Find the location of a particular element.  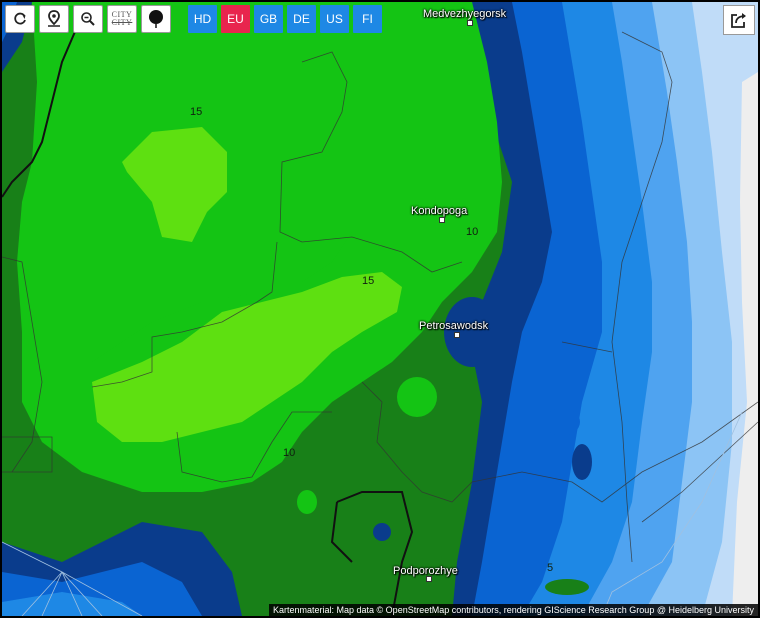

city-label-kondopoga: Kondopoga is located at coordinates (439, 211).